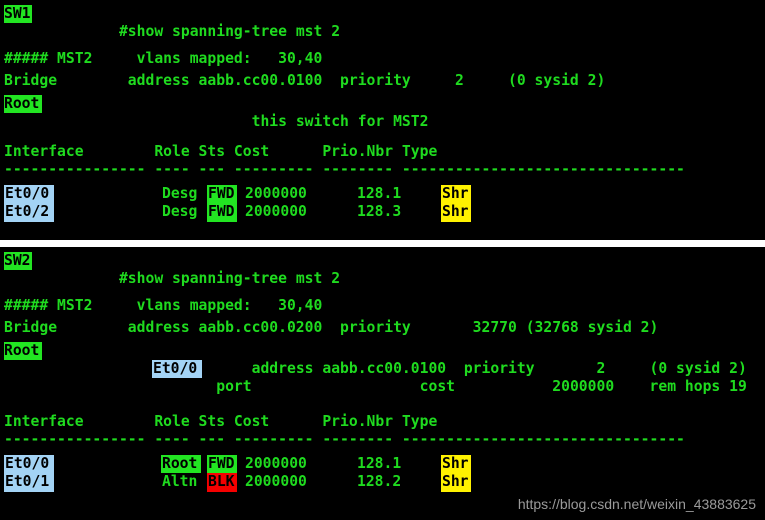  What do you see at coordinates (163, 305) in the screenshot?
I see `mst-instance-line-sw2: ##### MST2 vlans mapped: 30,40` at bounding box center [163, 305].